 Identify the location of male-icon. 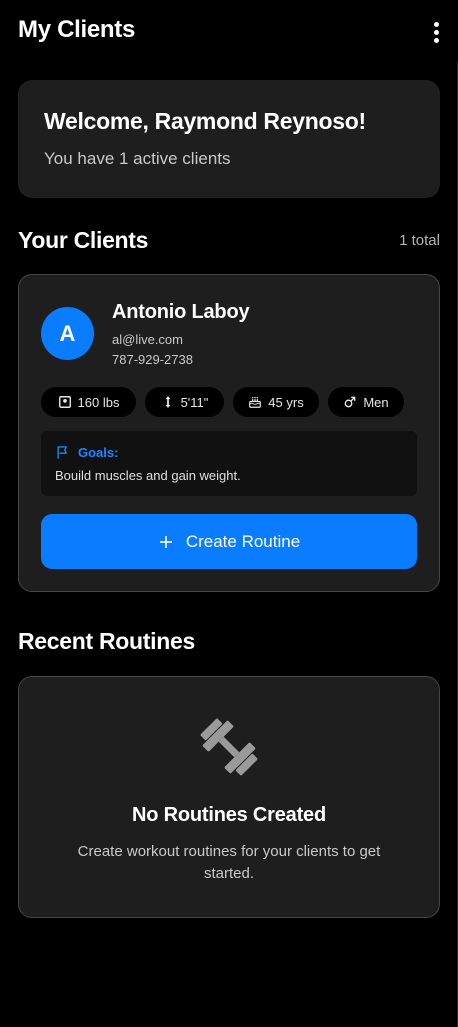
(350, 402).